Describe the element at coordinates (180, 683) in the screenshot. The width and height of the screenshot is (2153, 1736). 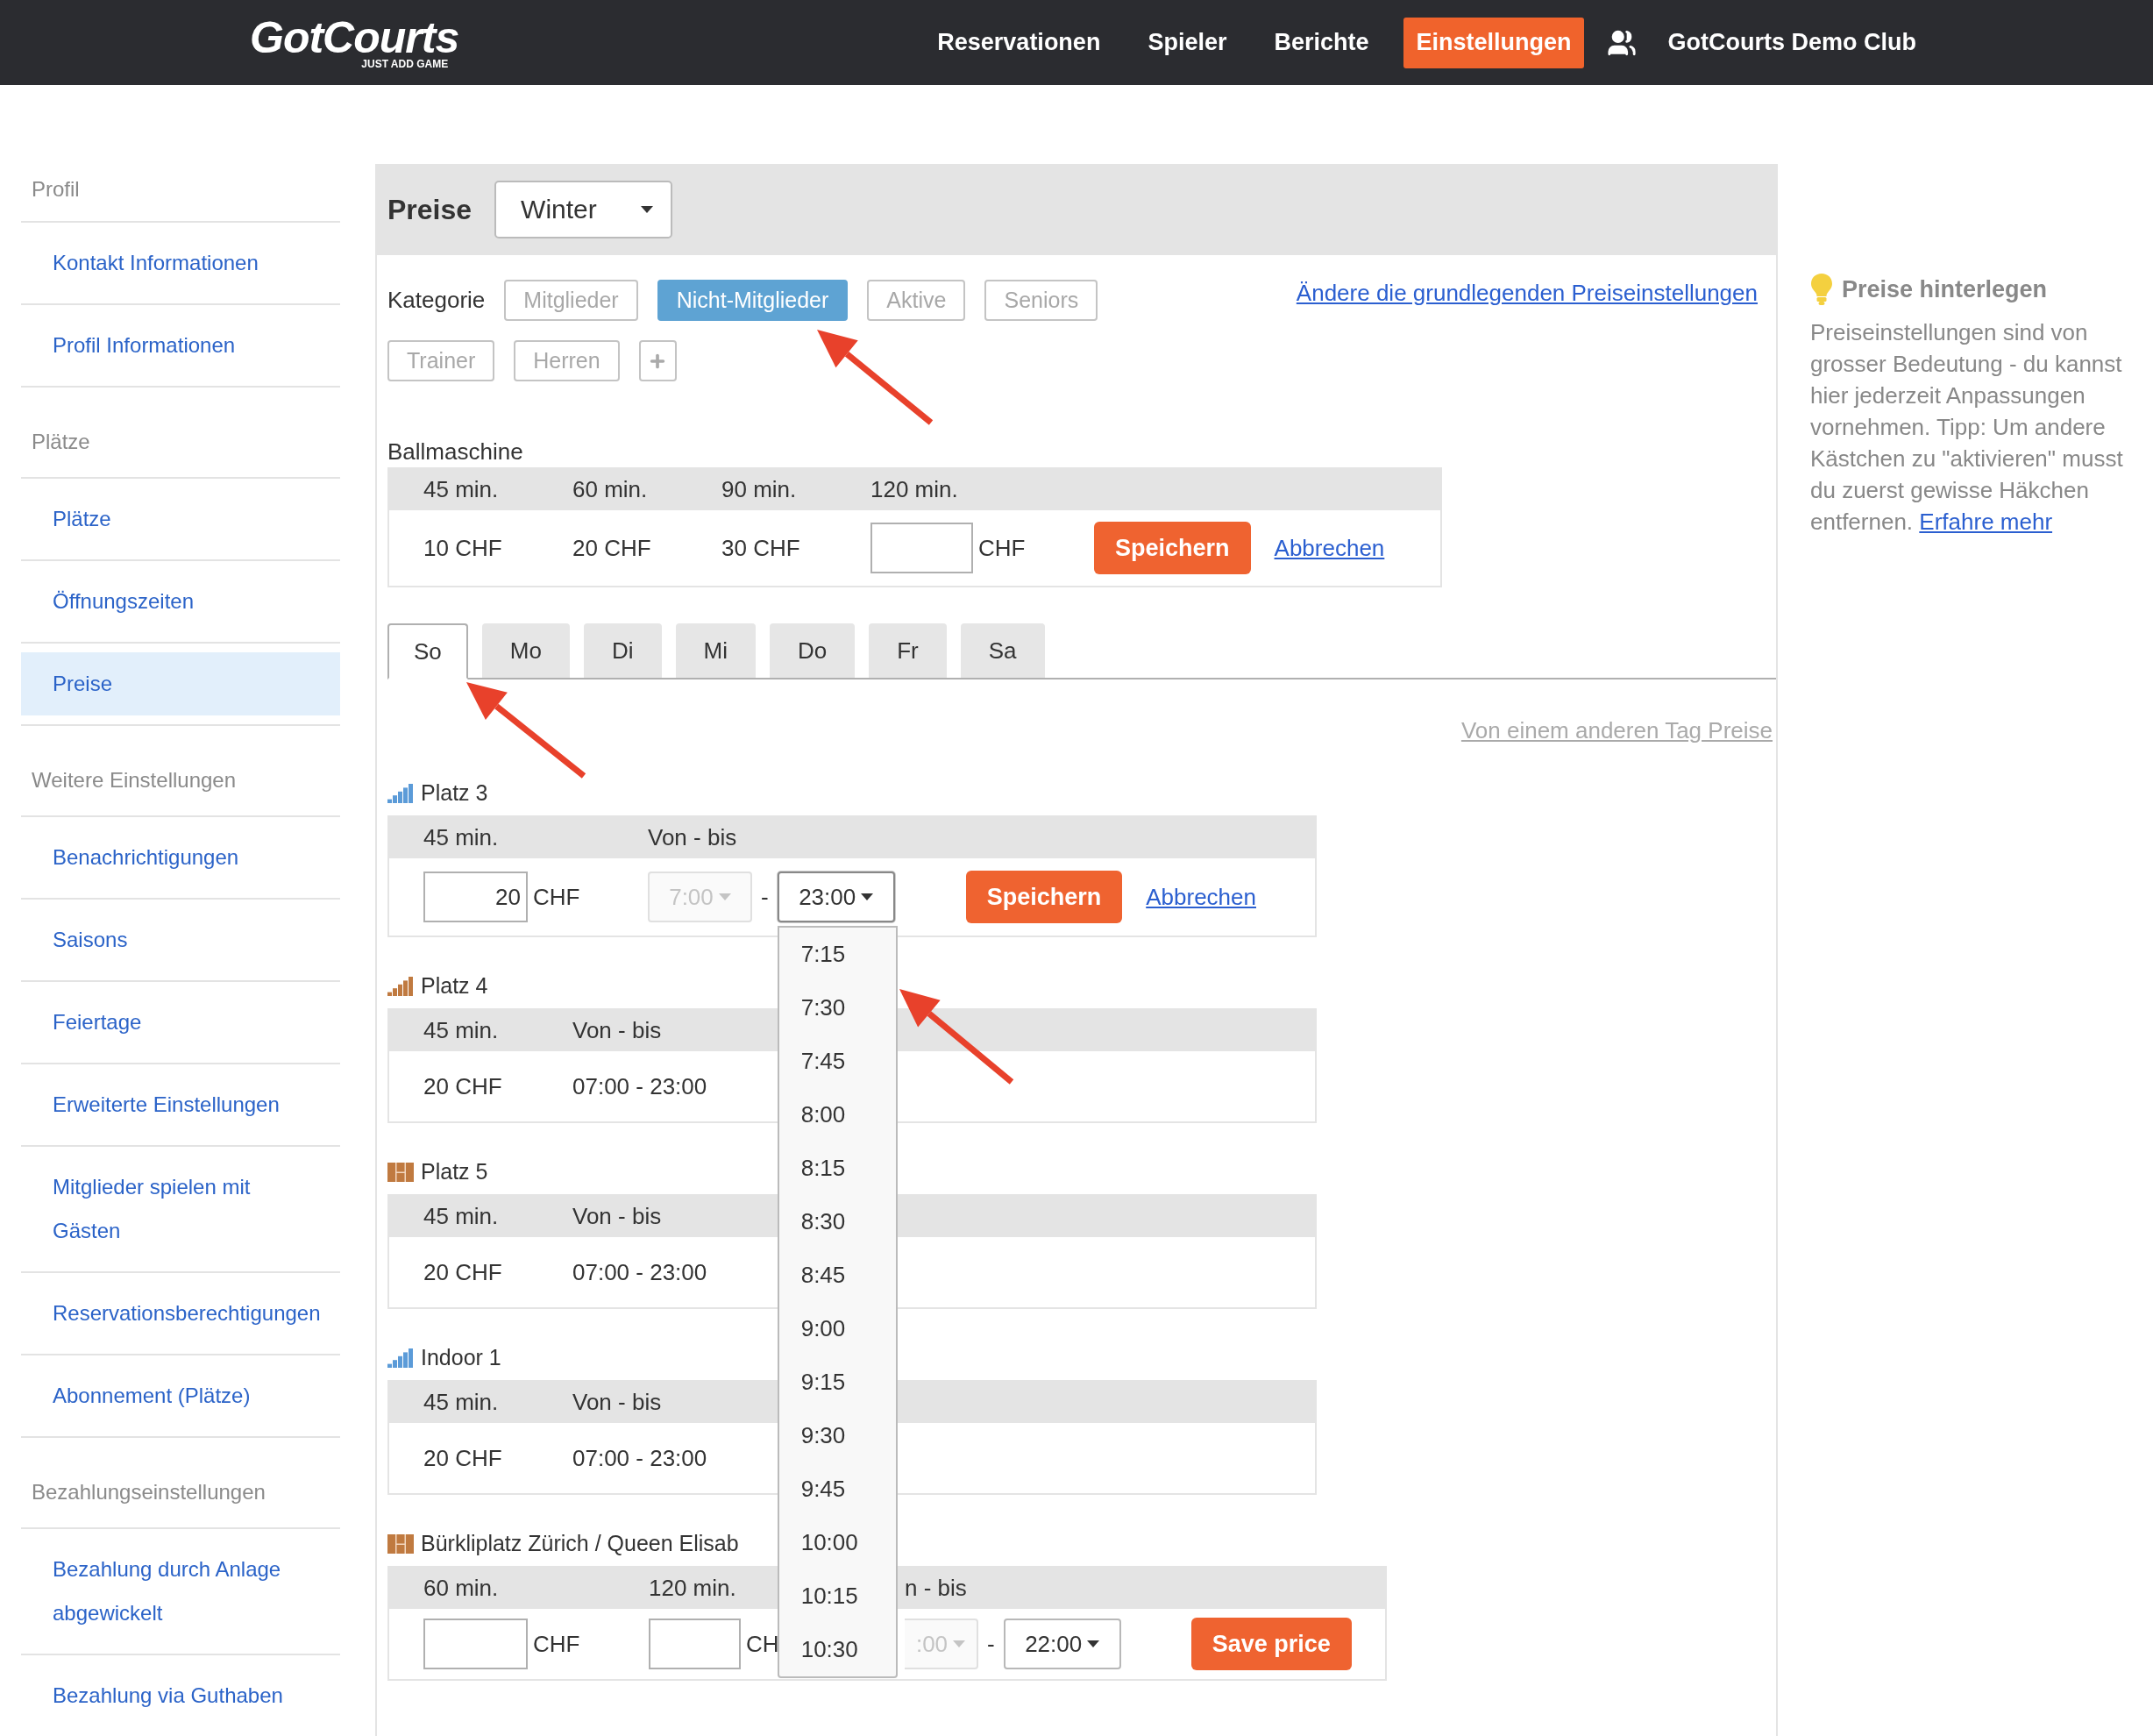
I see `sidebar-item: Preise` at that location.